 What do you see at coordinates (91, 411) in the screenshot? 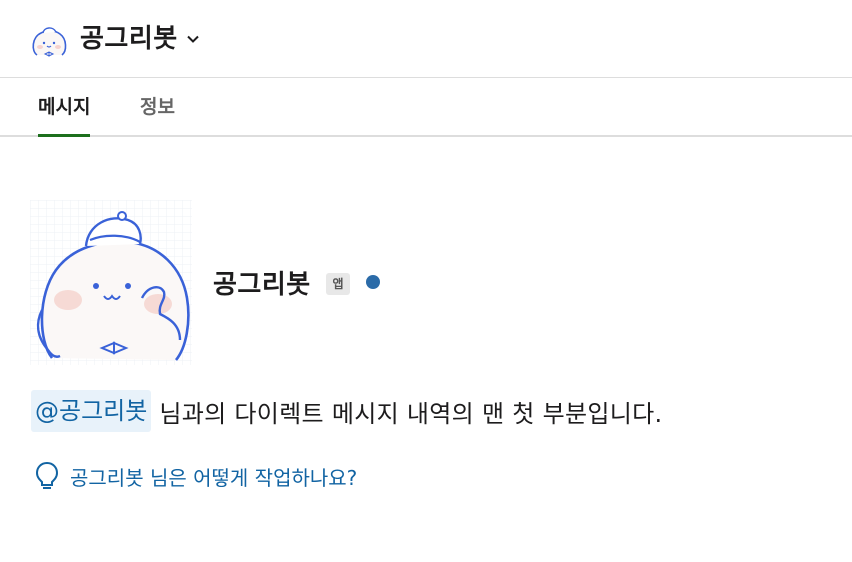
I see `bot-mention-link: @공그리봇` at bounding box center [91, 411].